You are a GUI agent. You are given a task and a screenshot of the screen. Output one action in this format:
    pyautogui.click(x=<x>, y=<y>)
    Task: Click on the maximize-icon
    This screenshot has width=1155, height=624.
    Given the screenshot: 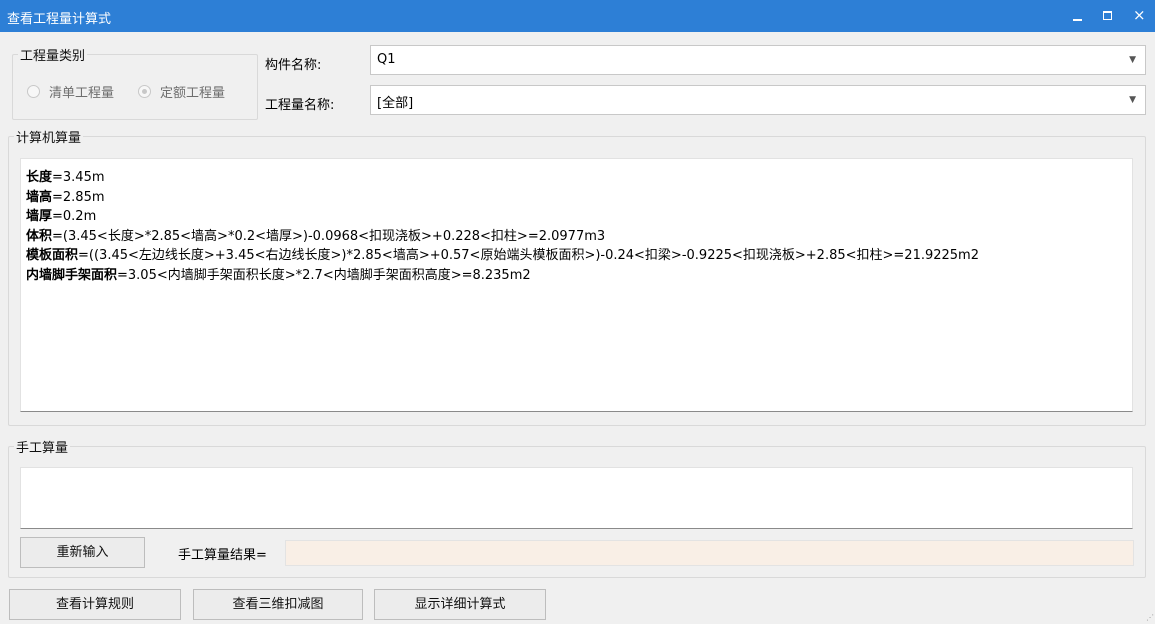 What is the action you would take?
    pyautogui.click(x=1107, y=15)
    